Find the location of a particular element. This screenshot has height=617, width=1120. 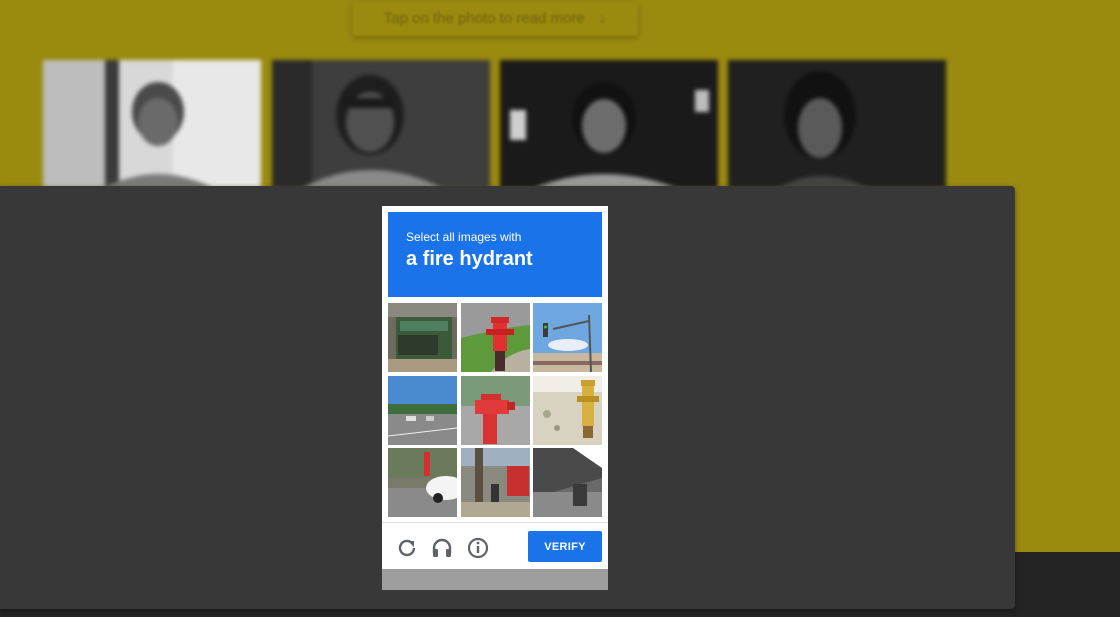

info-icon is located at coordinates (478, 548).